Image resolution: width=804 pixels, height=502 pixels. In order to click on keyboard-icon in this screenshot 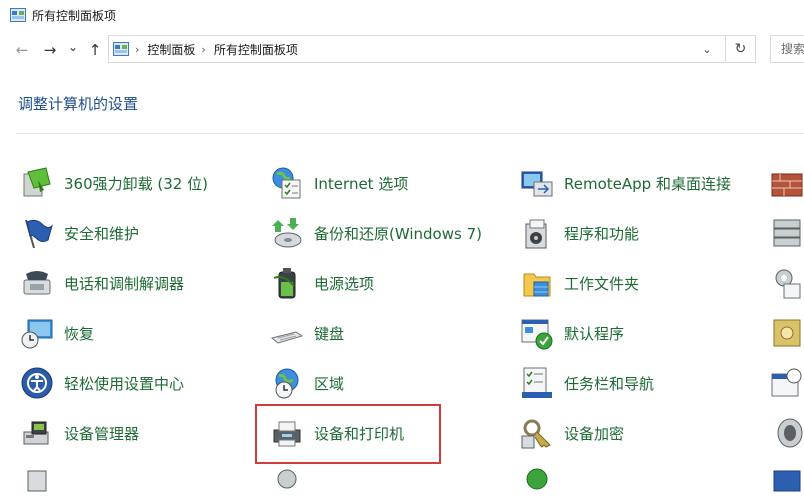, I will do `click(287, 333)`.